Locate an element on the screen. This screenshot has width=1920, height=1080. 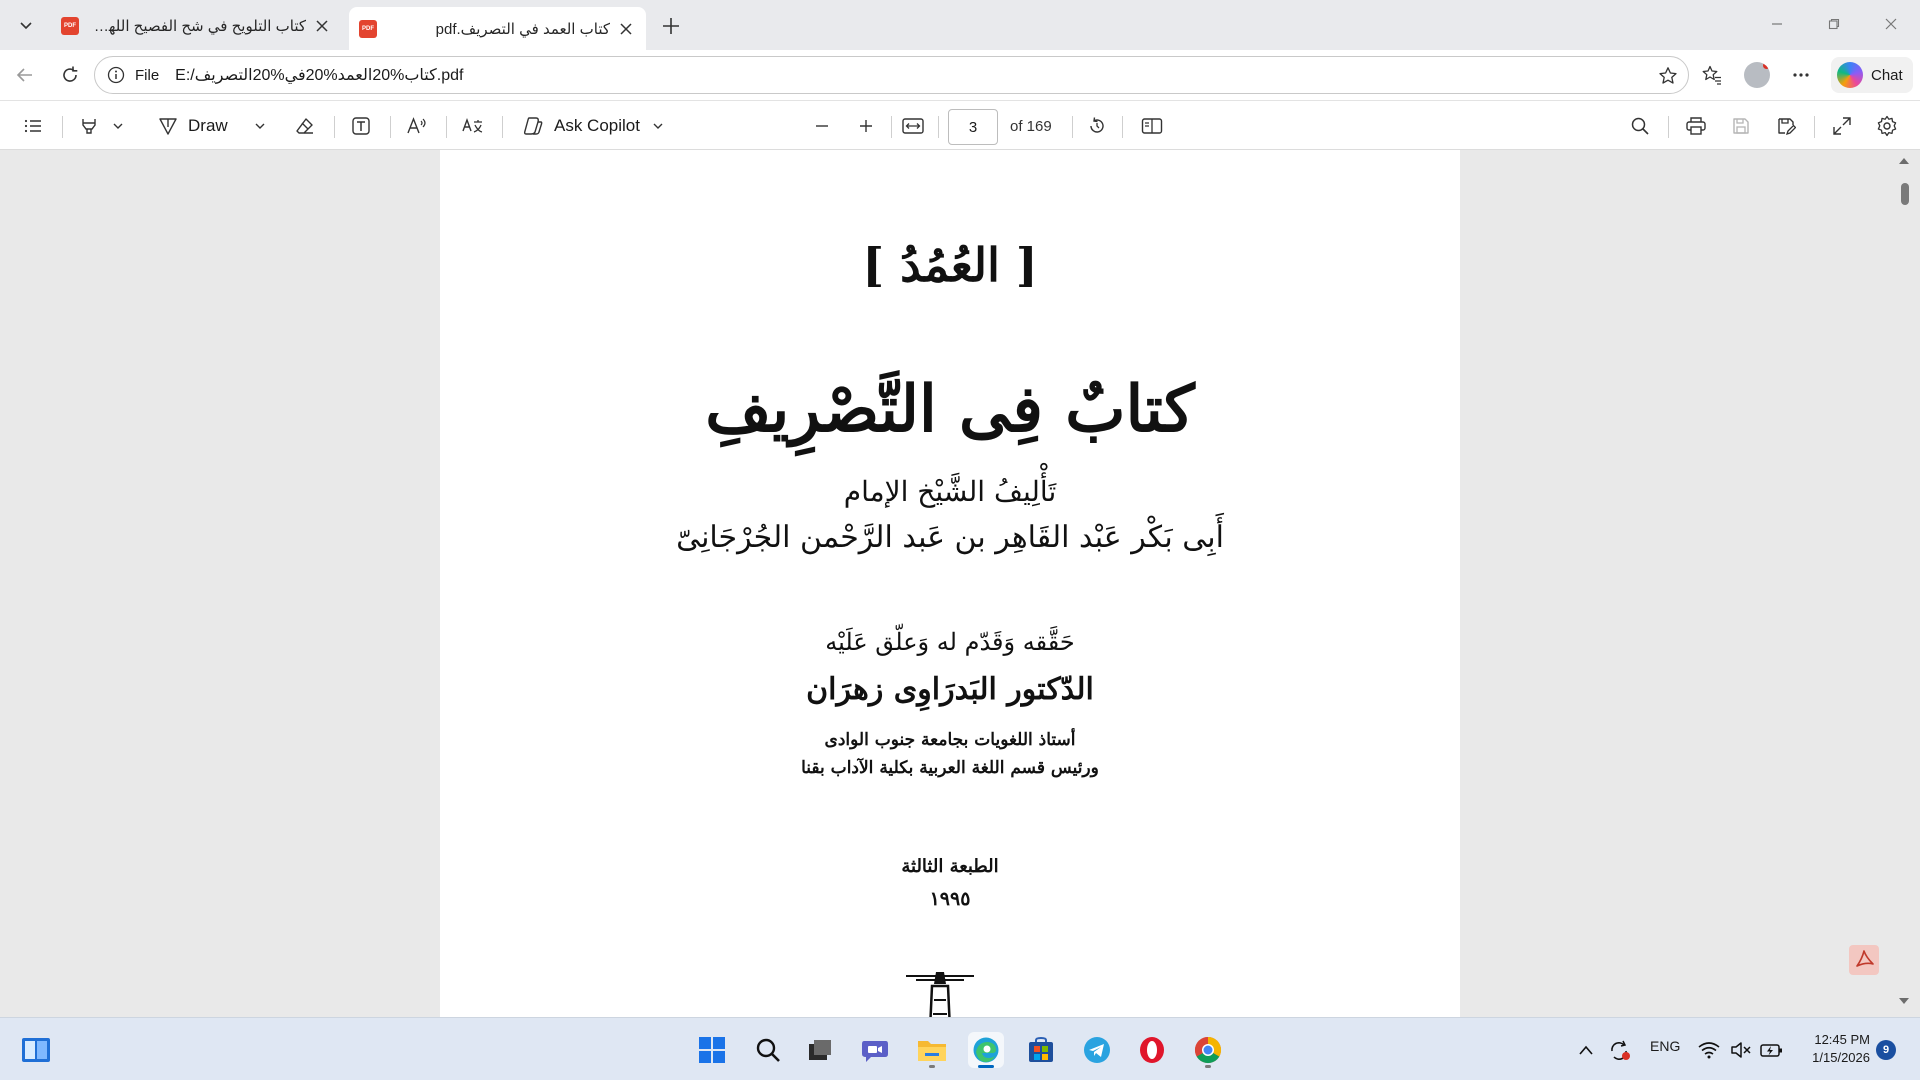
microsoft-store-button is located at coordinates (1041, 1050).